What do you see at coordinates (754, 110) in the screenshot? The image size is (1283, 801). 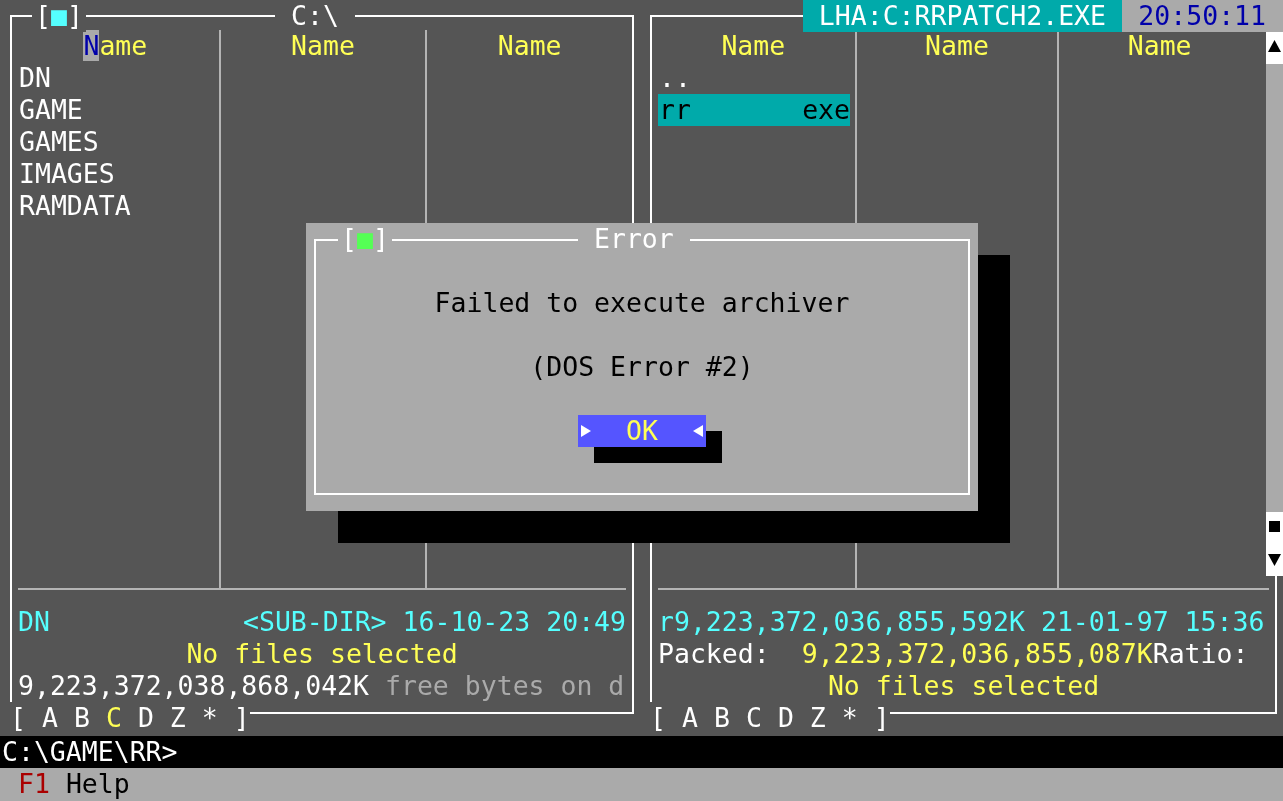 I see `file-row: rr exe` at bounding box center [754, 110].